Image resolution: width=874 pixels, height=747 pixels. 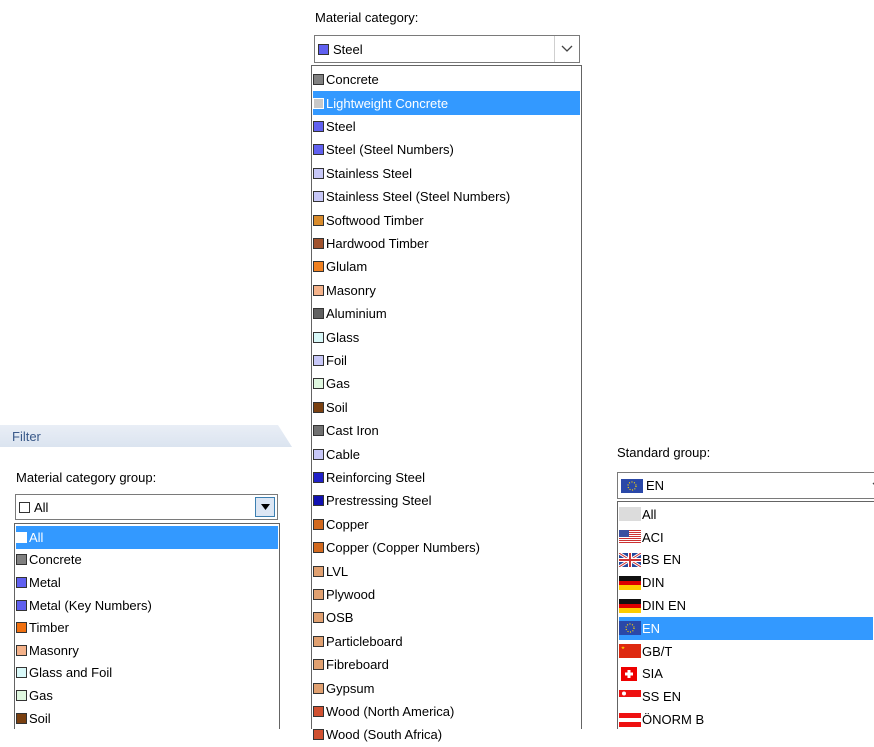 I want to click on material-category-combo: Steel, so click(x=447, y=49).